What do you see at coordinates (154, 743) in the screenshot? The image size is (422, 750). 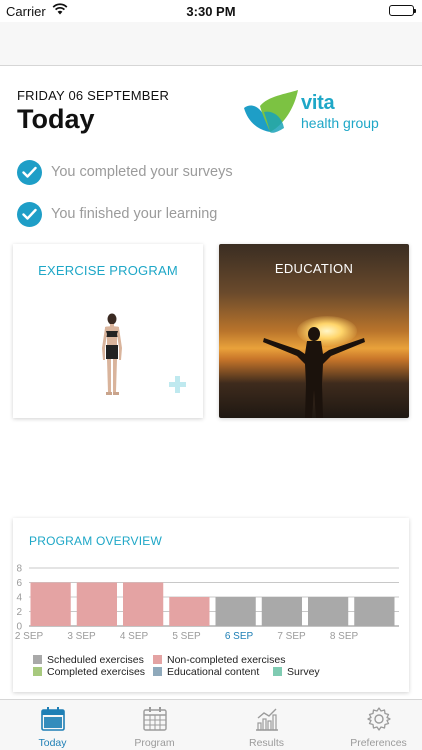 I see `tab-program-label: Program` at bounding box center [154, 743].